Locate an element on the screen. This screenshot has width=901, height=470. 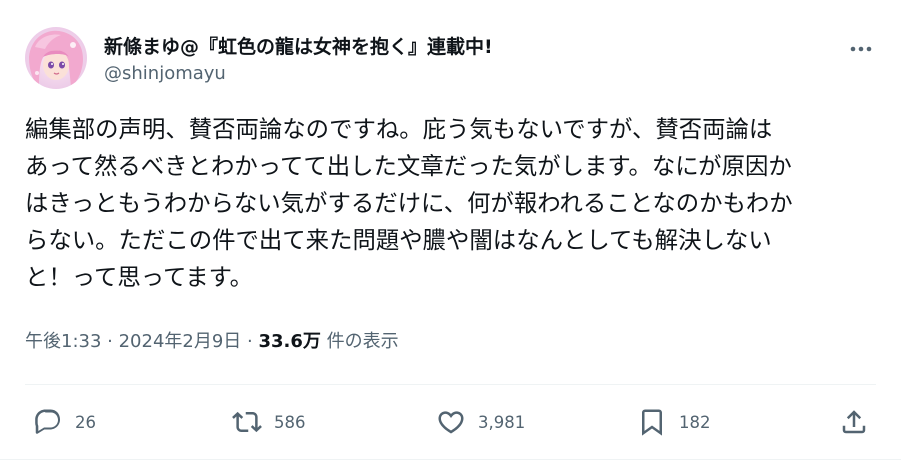
tweet-header: 新條まゆ@『虹色の龍は女神を抱く』連載中! @shinjomayu is located at coordinates (450, 59).